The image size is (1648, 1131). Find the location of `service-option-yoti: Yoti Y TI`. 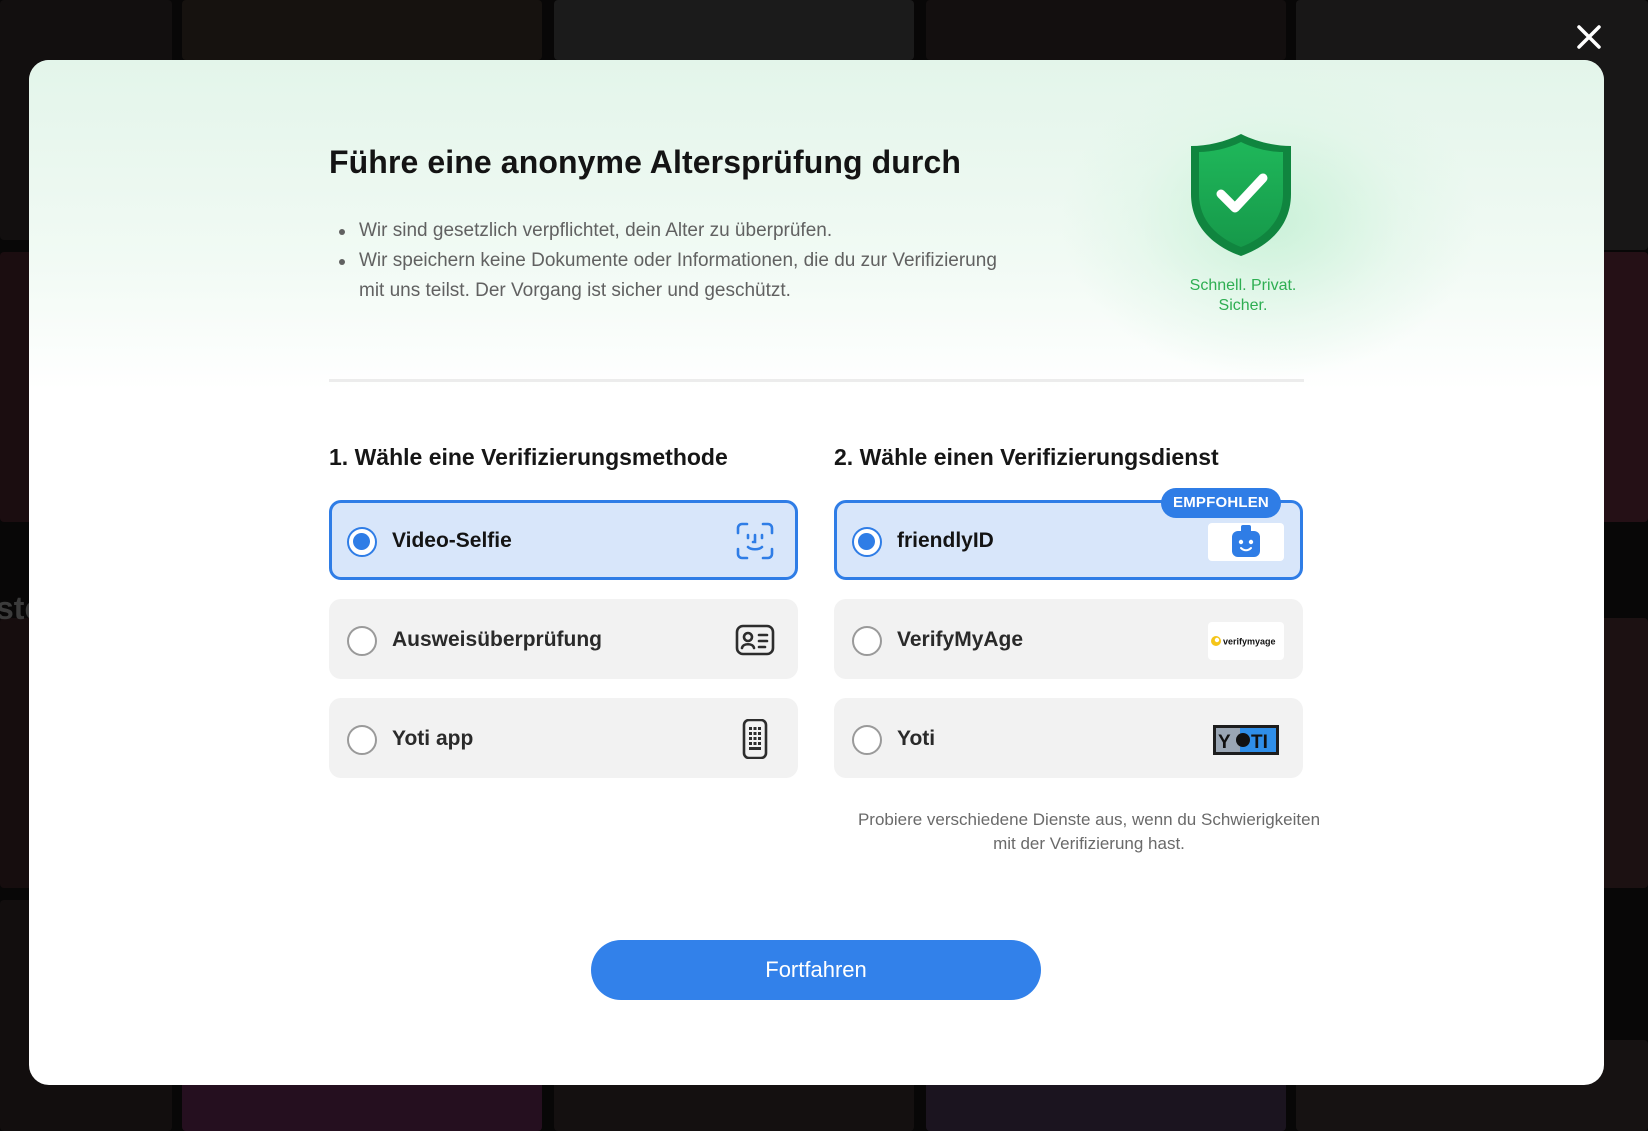

service-option-yoti: Yoti Y TI is located at coordinates (1068, 738).